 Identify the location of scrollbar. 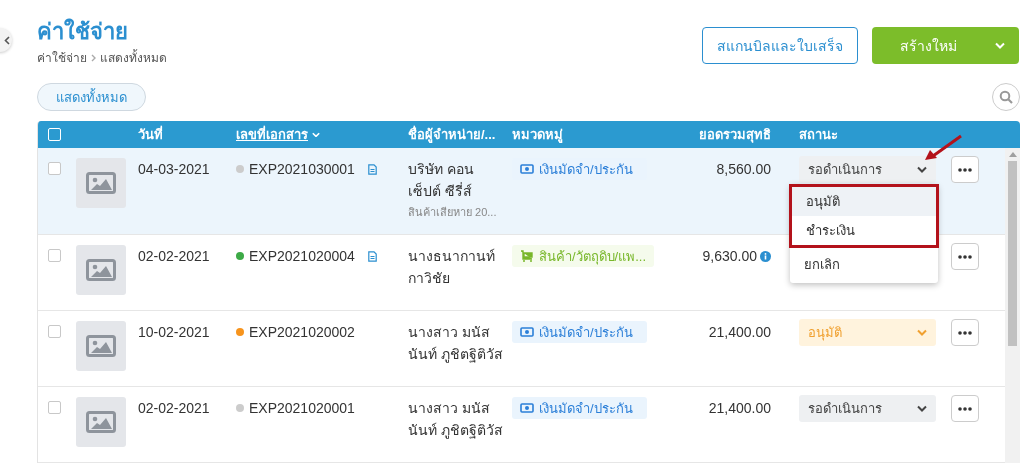
(1012, 305).